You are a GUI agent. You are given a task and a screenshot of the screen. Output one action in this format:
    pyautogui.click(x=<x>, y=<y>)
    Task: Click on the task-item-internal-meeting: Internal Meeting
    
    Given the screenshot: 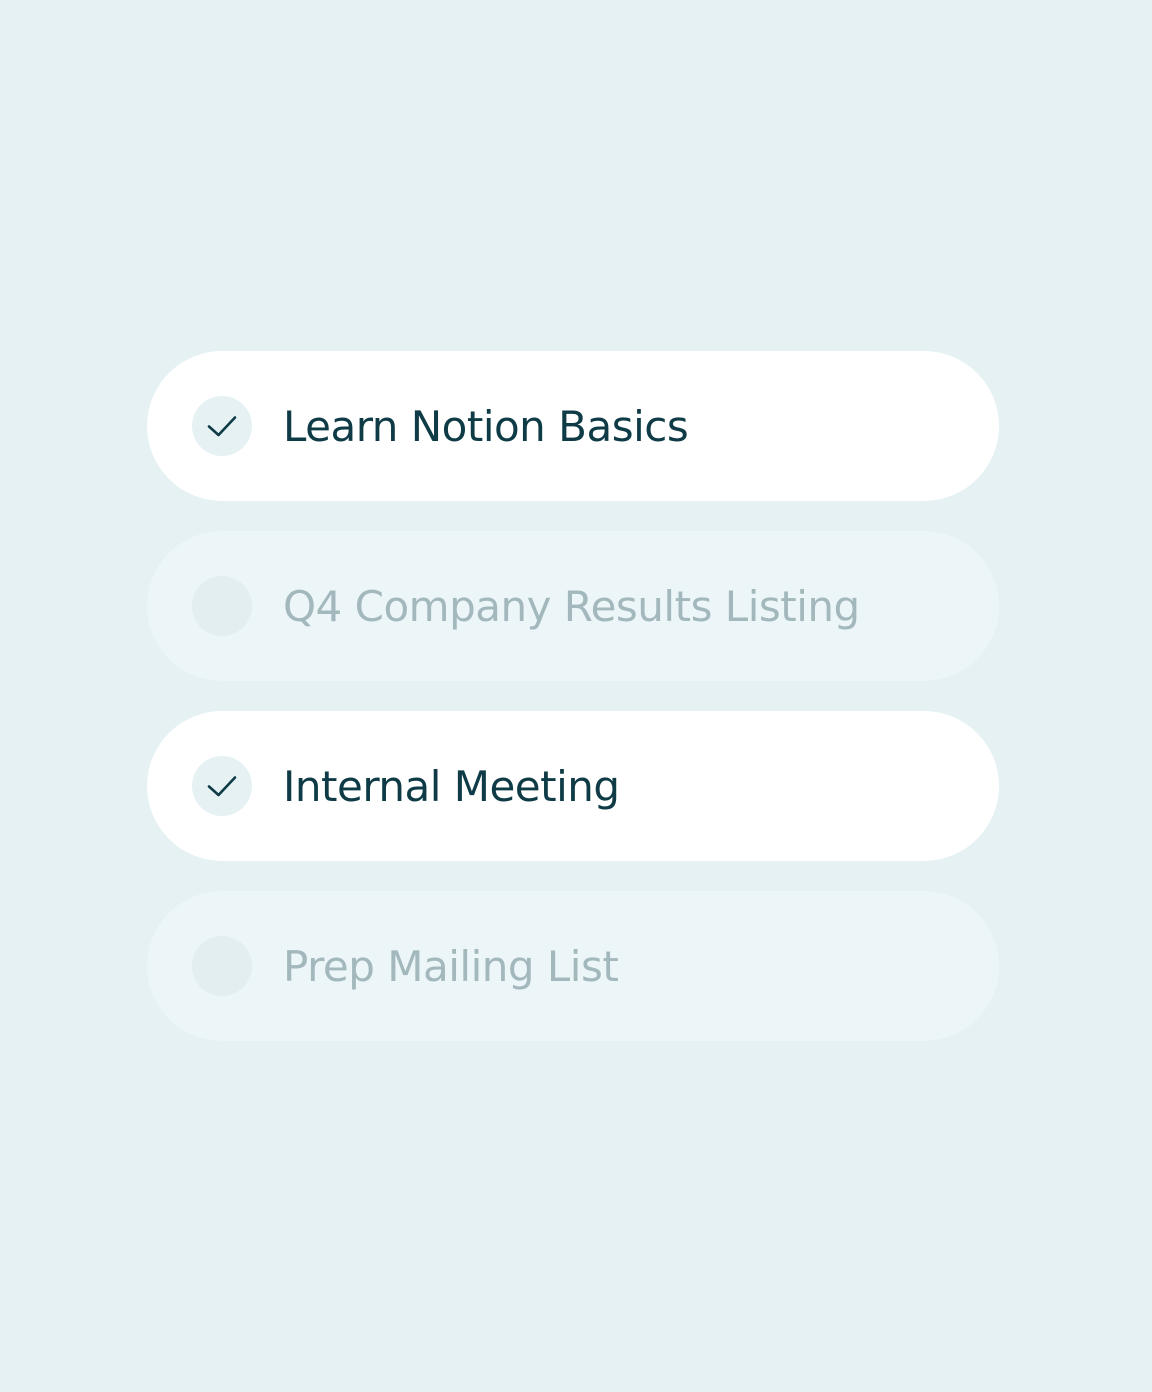 What is the action you would take?
    pyautogui.click(x=573, y=786)
    